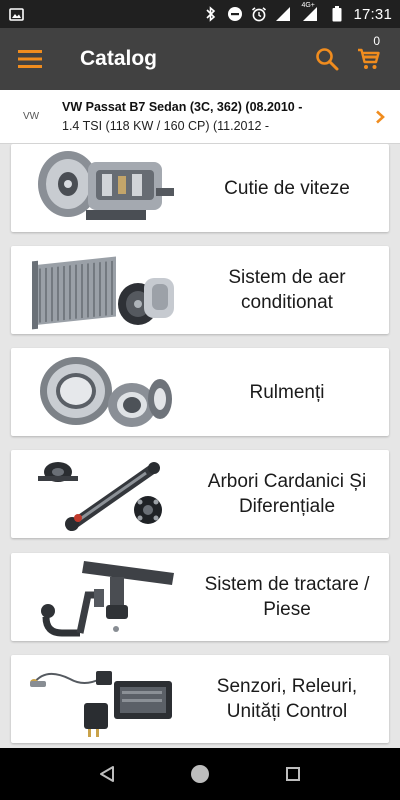  I want to click on system-navigation-bar, so click(200, 774).